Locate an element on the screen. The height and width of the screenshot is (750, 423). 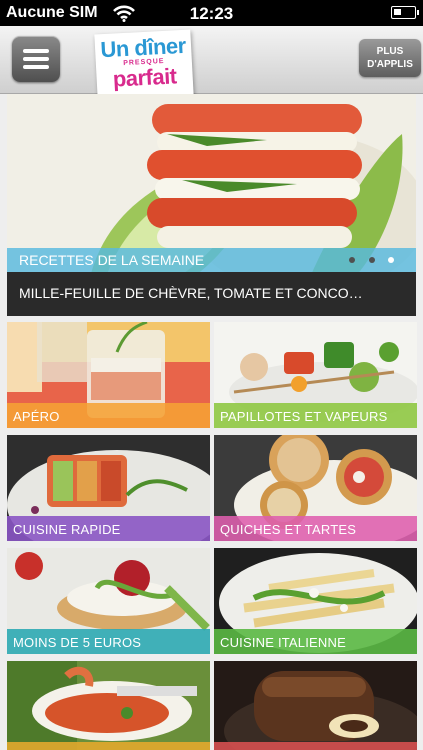
battery-icon is located at coordinates (403, 12).